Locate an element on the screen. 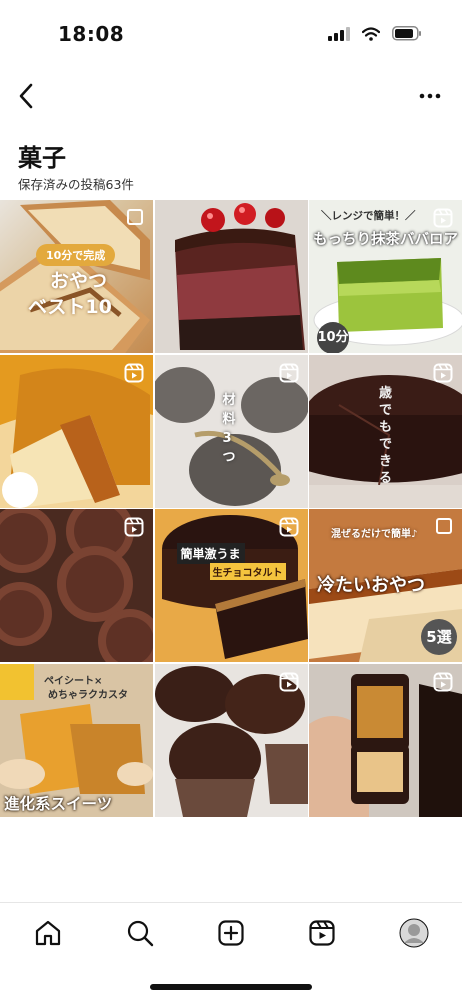 The image size is (462, 1000). battery-icon is located at coordinates (406, 33).